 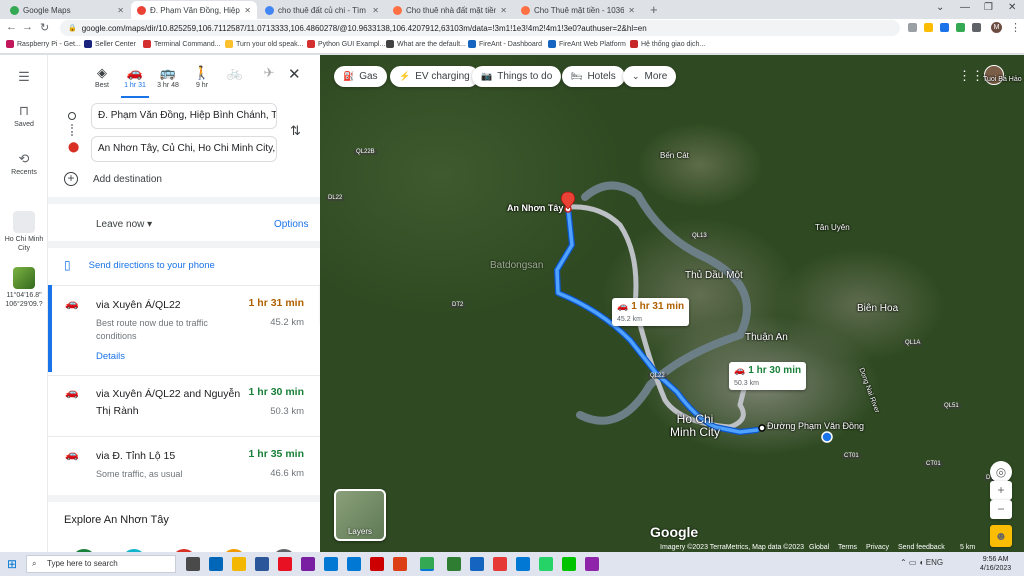 I want to click on maximize-icon: ❐, so click(x=988, y=7).